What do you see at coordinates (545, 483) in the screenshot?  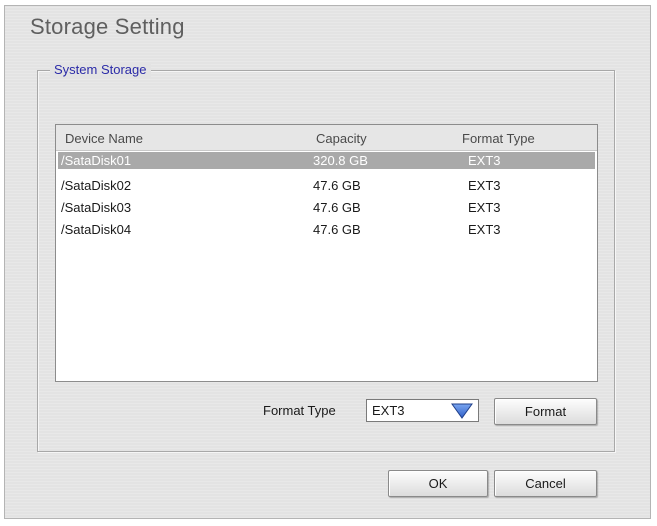 I see `cancel-button: Cancel` at bounding box center [545, 483].